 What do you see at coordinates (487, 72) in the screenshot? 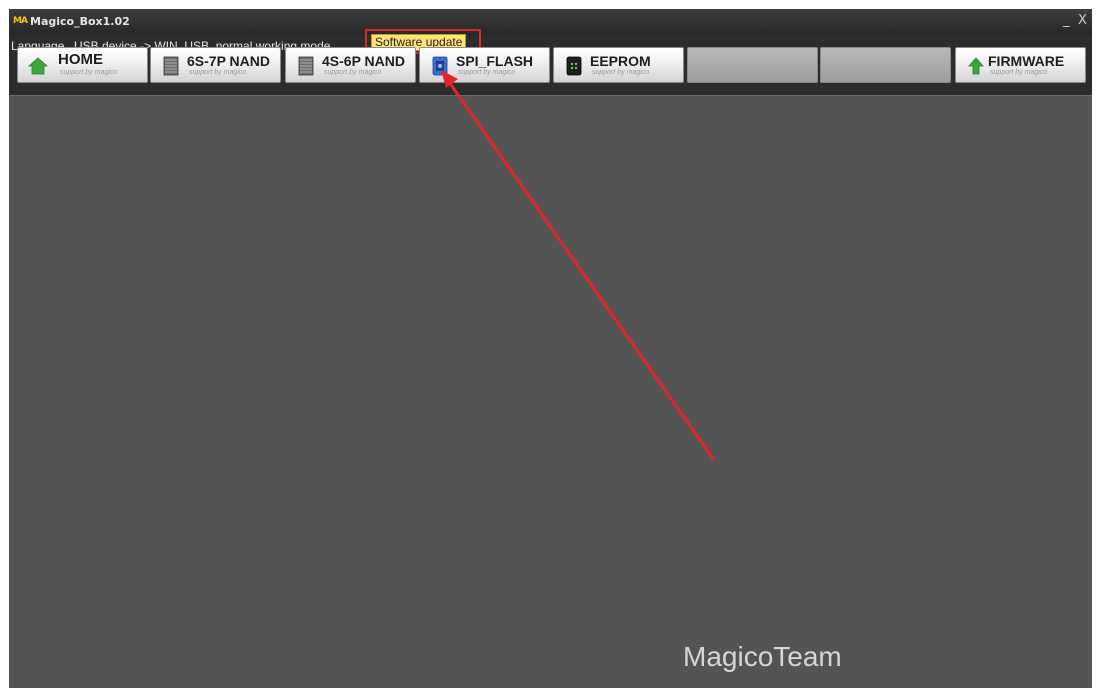
I see `spi-flash-sub: support by magico` at bounding box center [487, 72].